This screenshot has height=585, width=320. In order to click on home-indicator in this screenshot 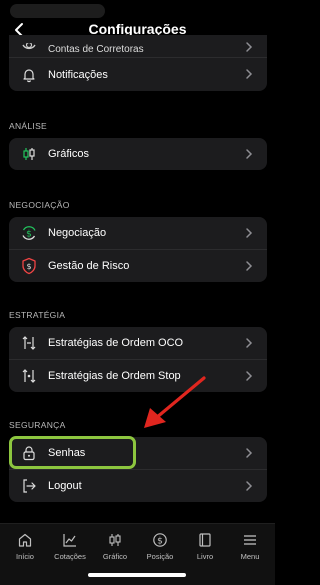, I will do `click(137, 575)`.